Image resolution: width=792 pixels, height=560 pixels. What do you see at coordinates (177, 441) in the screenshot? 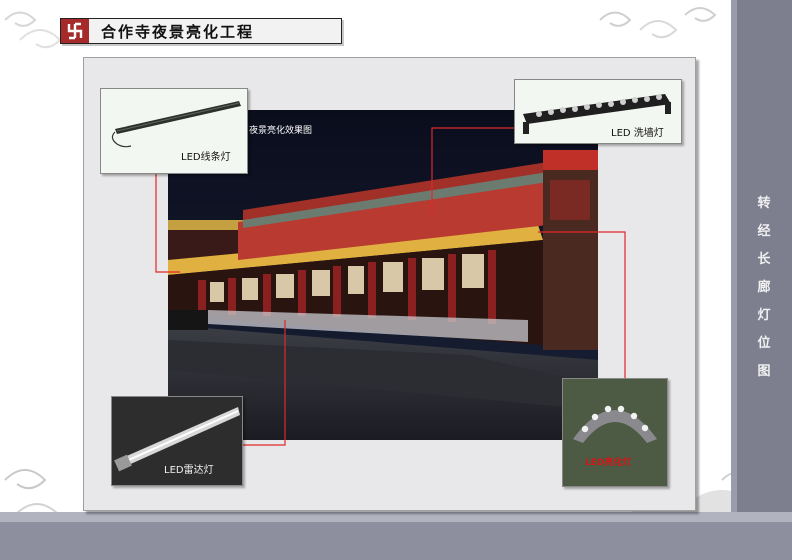
I see `product-inset-led-radar: LED雷达灯` at bounding box center [177, 441].